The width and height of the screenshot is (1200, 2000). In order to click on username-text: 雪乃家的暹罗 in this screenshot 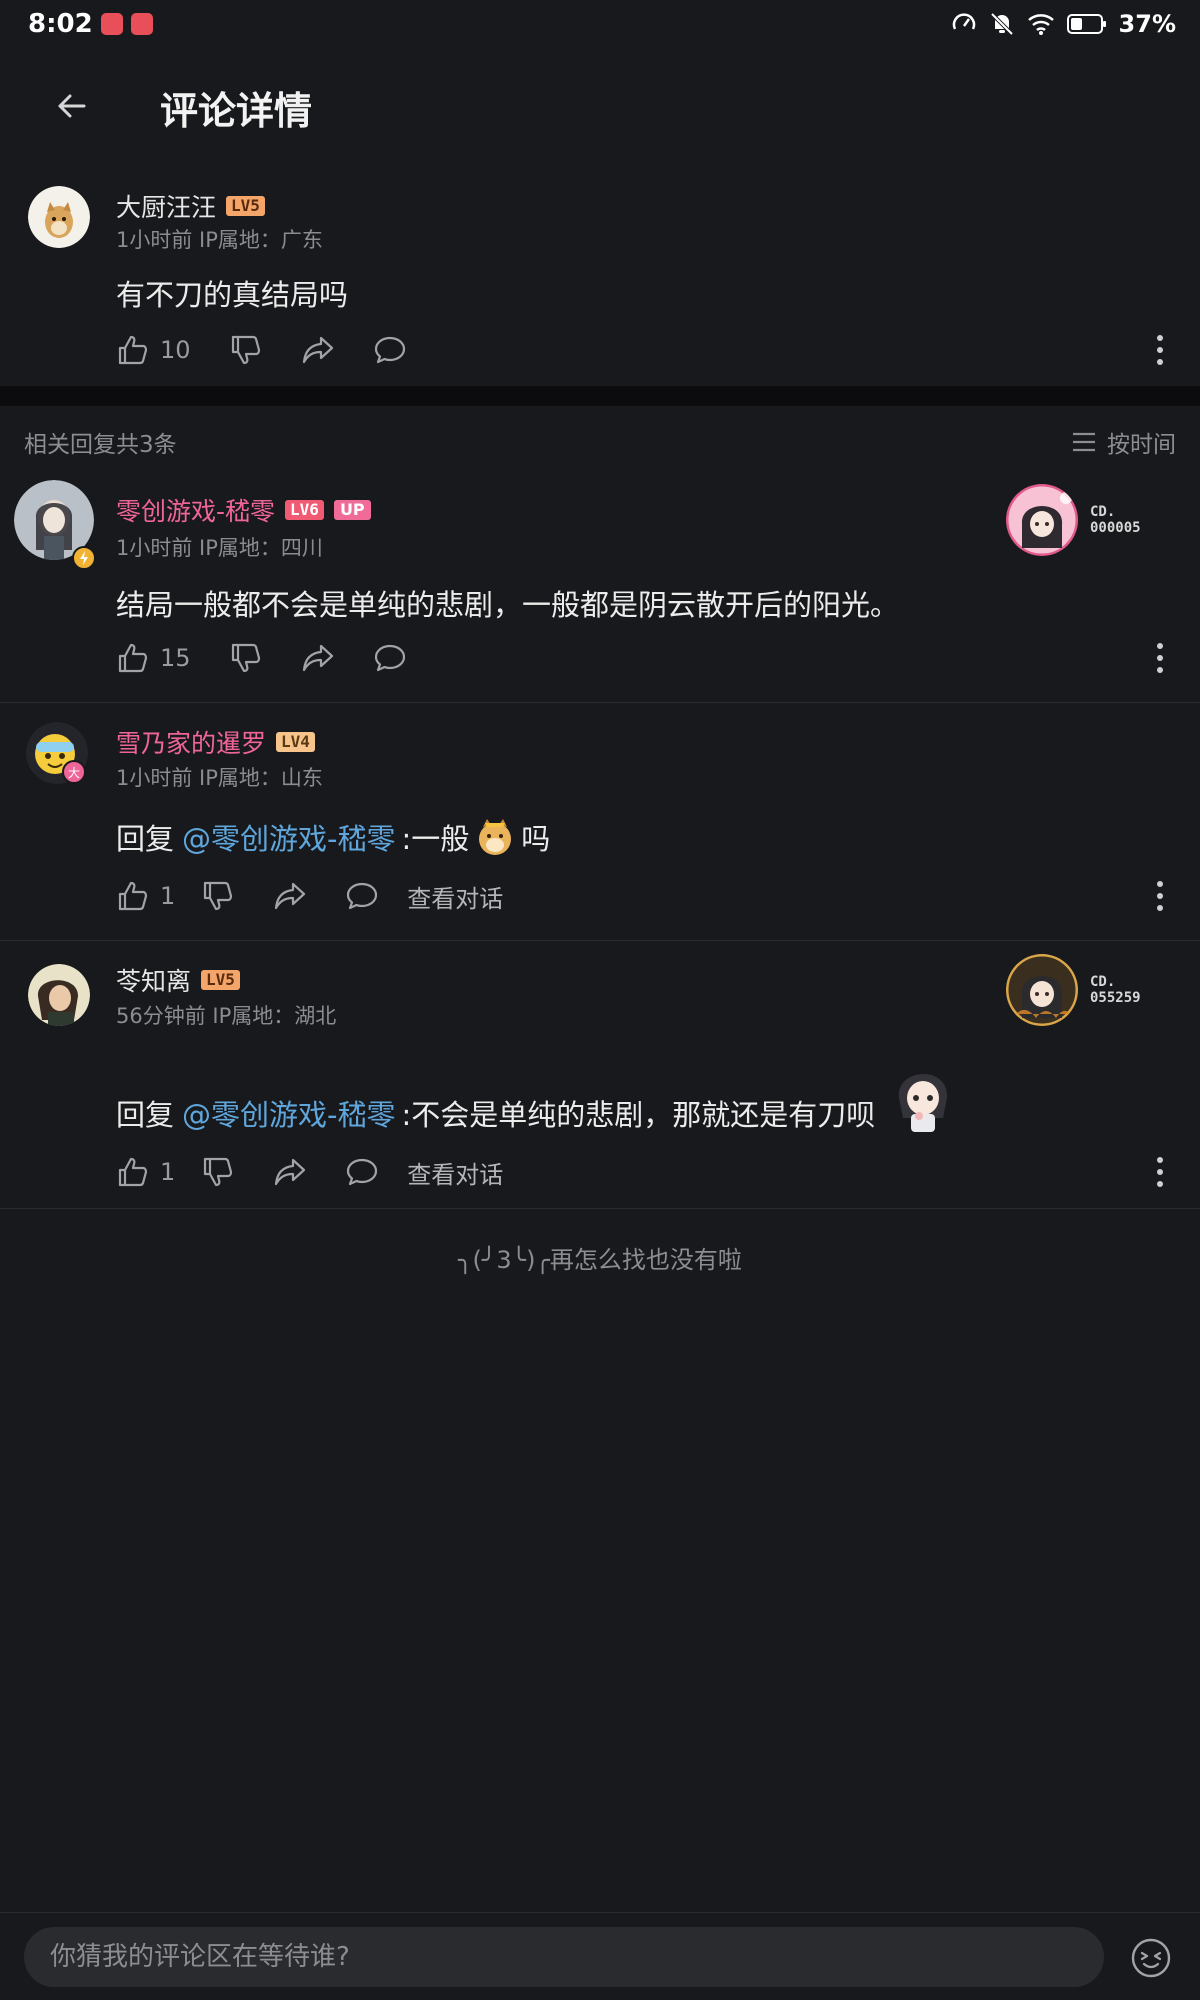, I will do `click(191, 743)`.